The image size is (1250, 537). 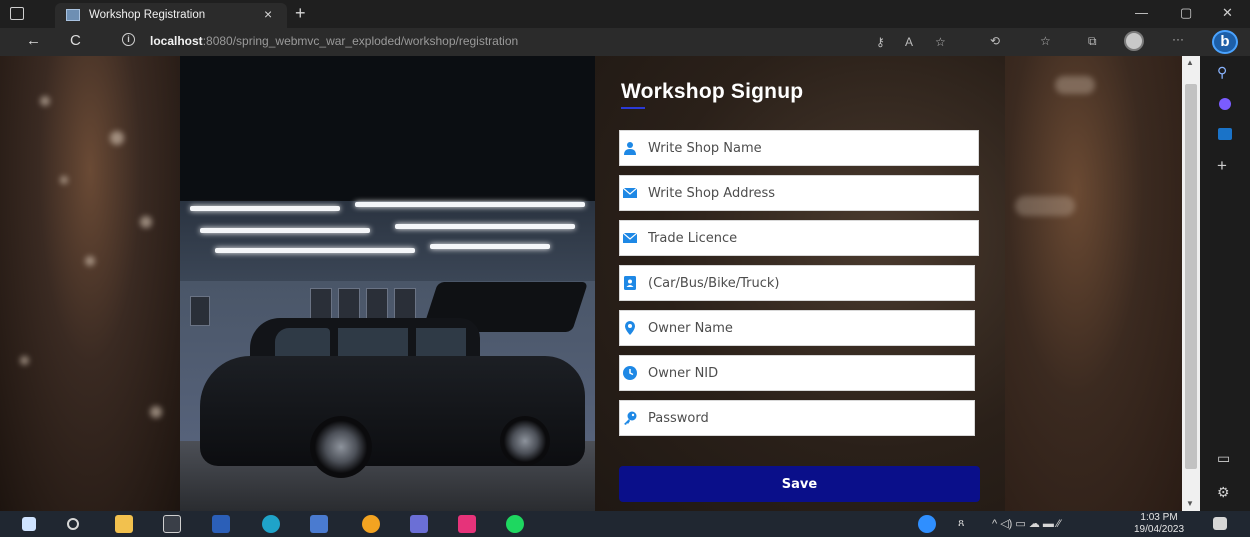 What do you see at coordinates (73, 15) in the screenshot?
I see `favicon-icon` at bounding box center [73, 15].